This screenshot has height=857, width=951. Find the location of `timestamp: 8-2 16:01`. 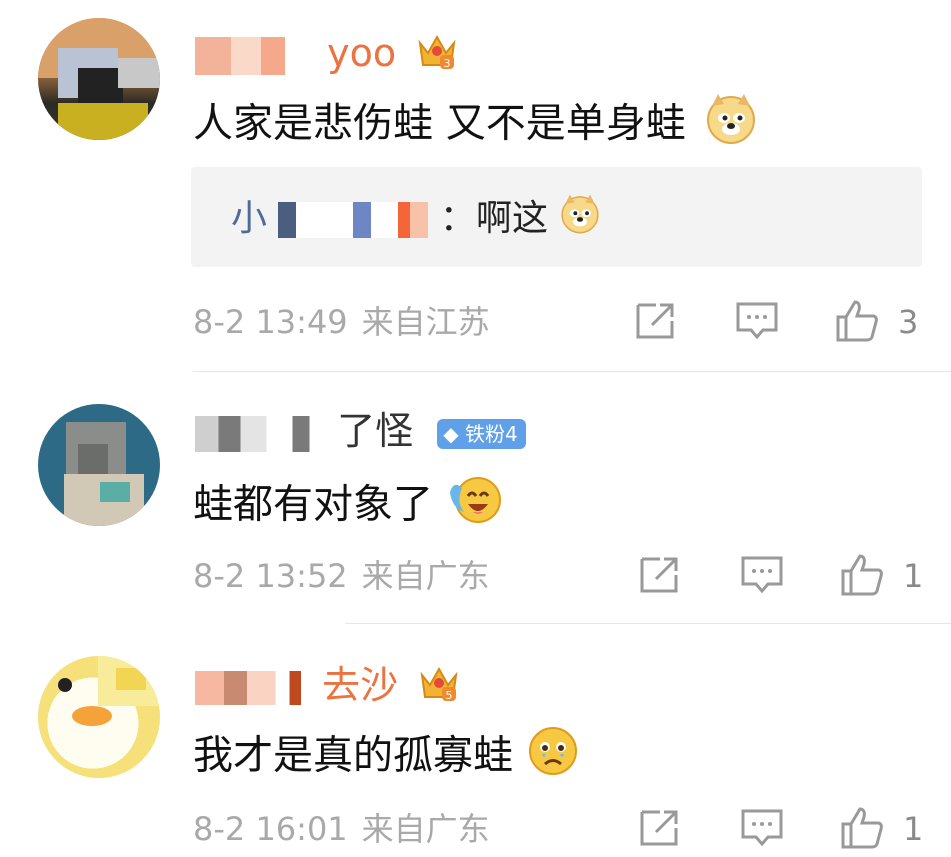

timestamp: 8-2 16:01 is located at coordinates (270, 829).